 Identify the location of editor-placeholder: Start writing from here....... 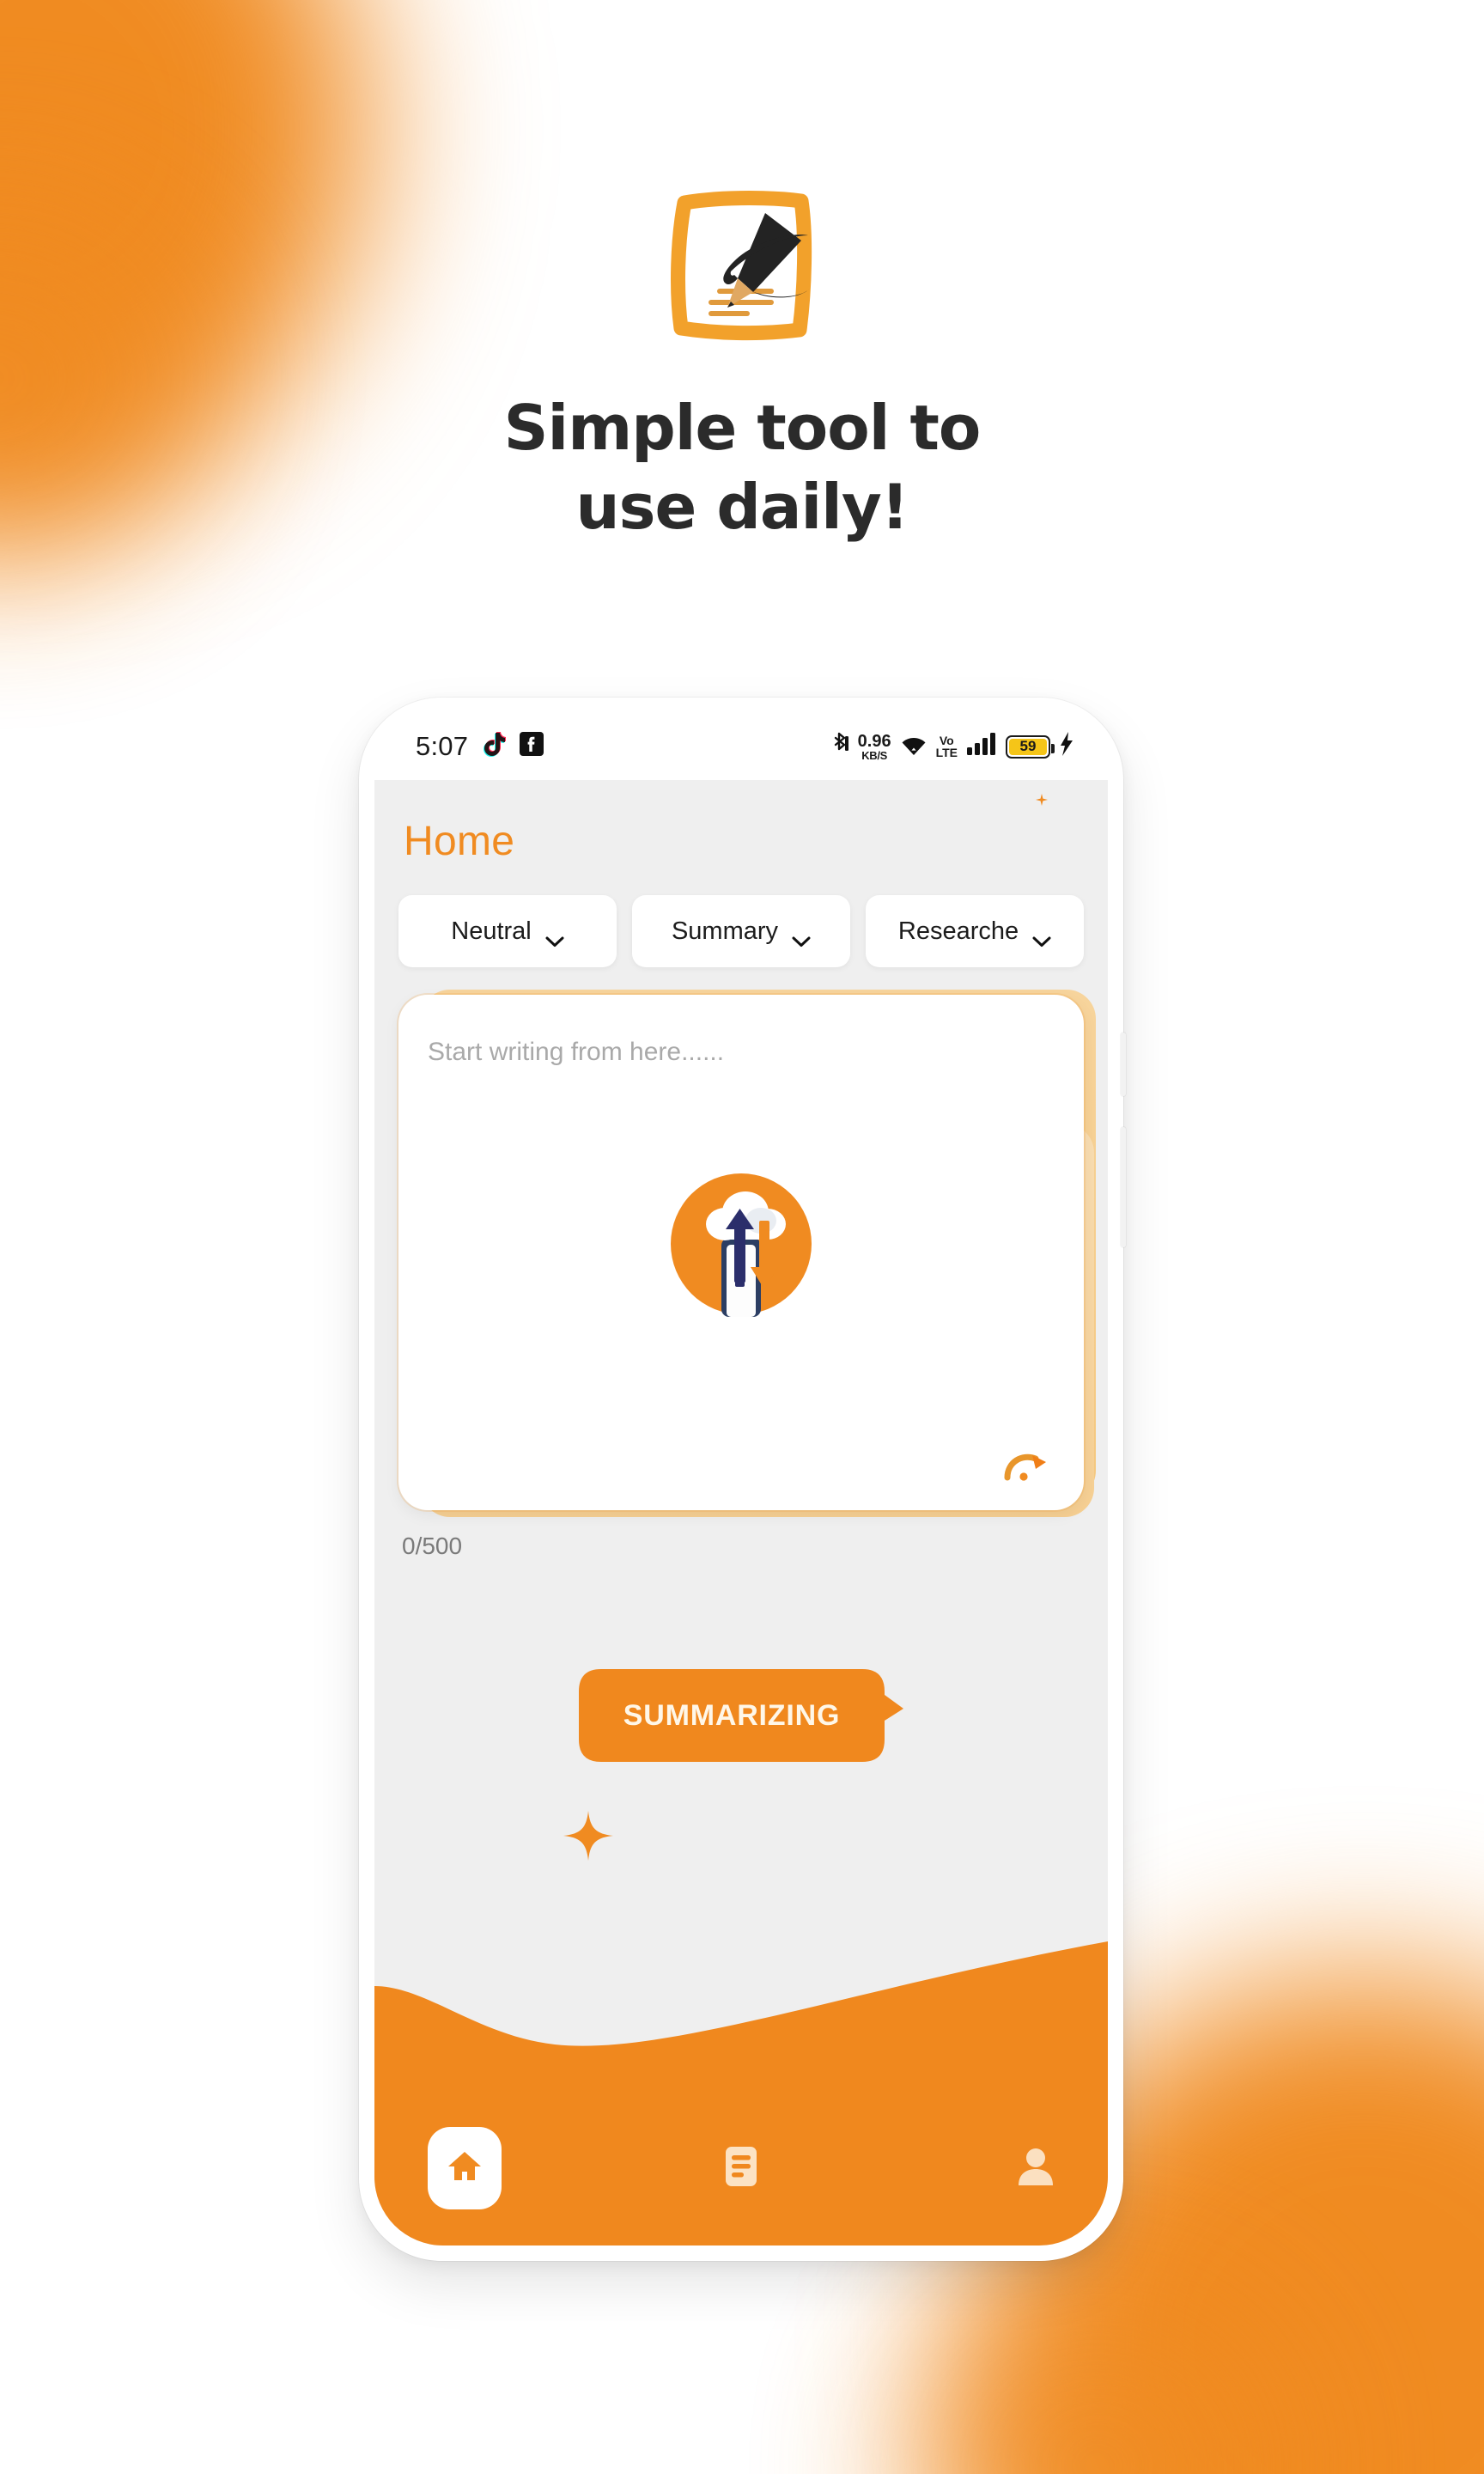
(576, 1052).